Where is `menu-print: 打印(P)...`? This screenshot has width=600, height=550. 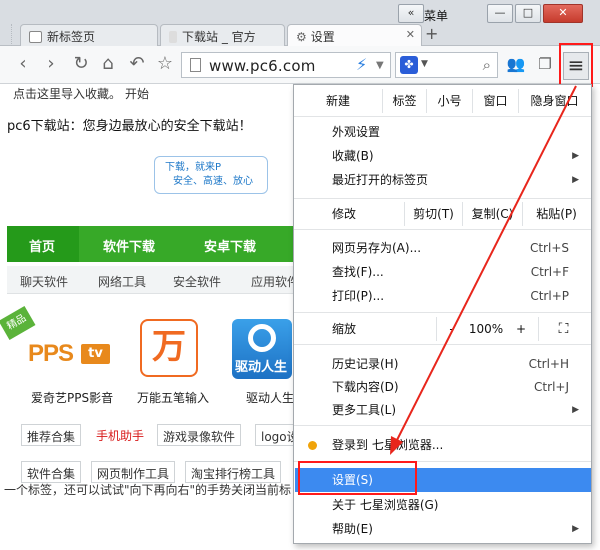
menu-print: 打印(P)... is located at coordinates (358, 296).